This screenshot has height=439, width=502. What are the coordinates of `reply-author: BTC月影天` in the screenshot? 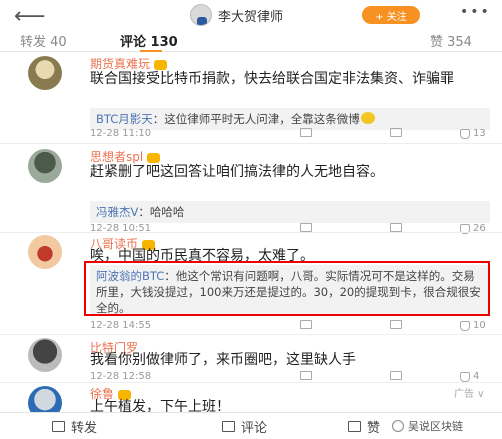 It's located at (124, 119).